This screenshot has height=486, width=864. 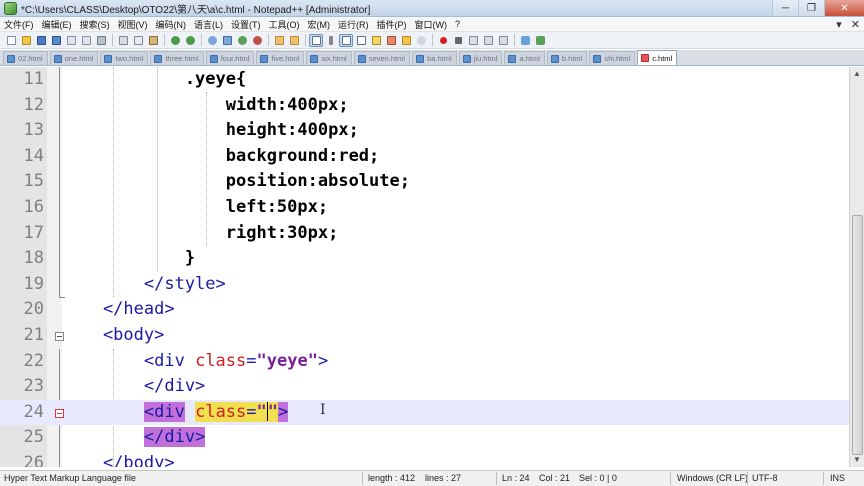 I want to click on line-code: <body>, so click(x=113, y=335).